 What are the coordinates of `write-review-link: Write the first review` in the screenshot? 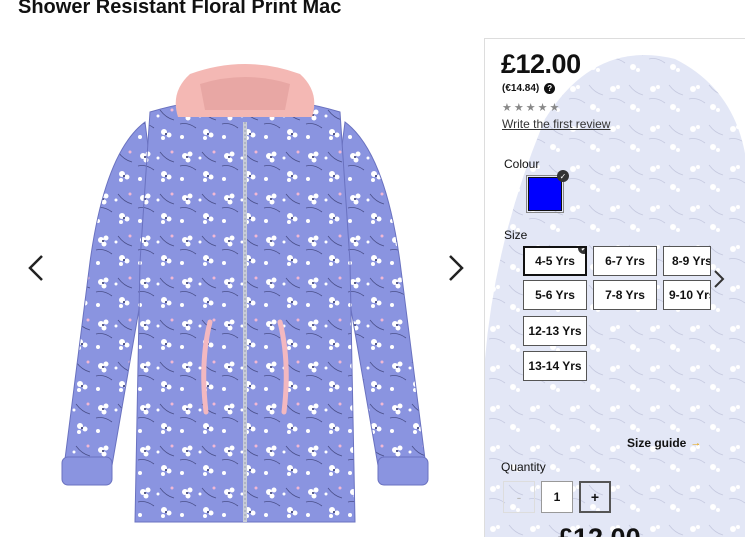 It's located at (556, 124).